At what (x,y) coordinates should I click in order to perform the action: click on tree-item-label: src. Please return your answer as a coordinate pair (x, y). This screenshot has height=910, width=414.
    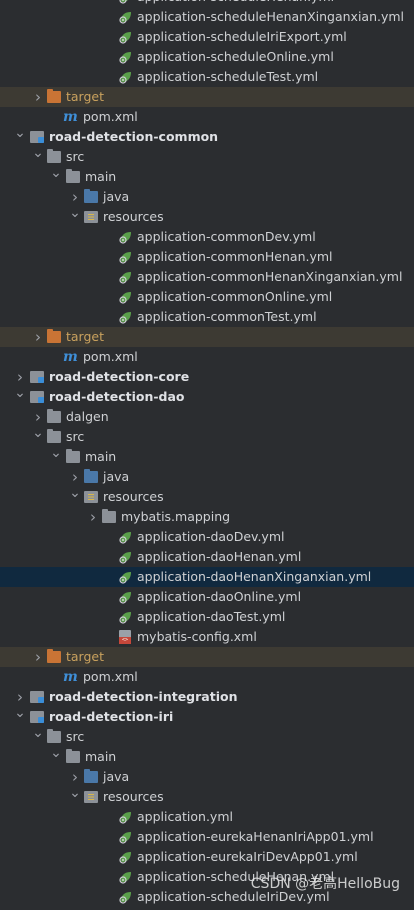
    Looking at the image, I should click on (75, 736).